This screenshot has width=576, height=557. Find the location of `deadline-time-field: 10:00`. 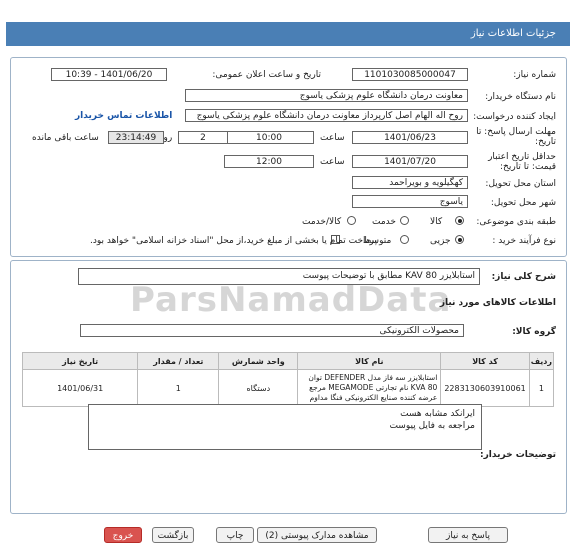

deadline-time-field: 10:00 is located at coordinates (269, 137).